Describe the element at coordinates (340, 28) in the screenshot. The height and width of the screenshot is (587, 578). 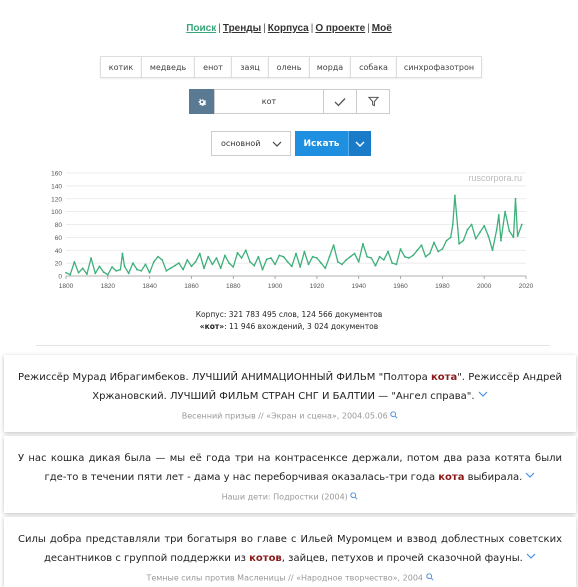
I see `nav-about: О проекте` at that location.